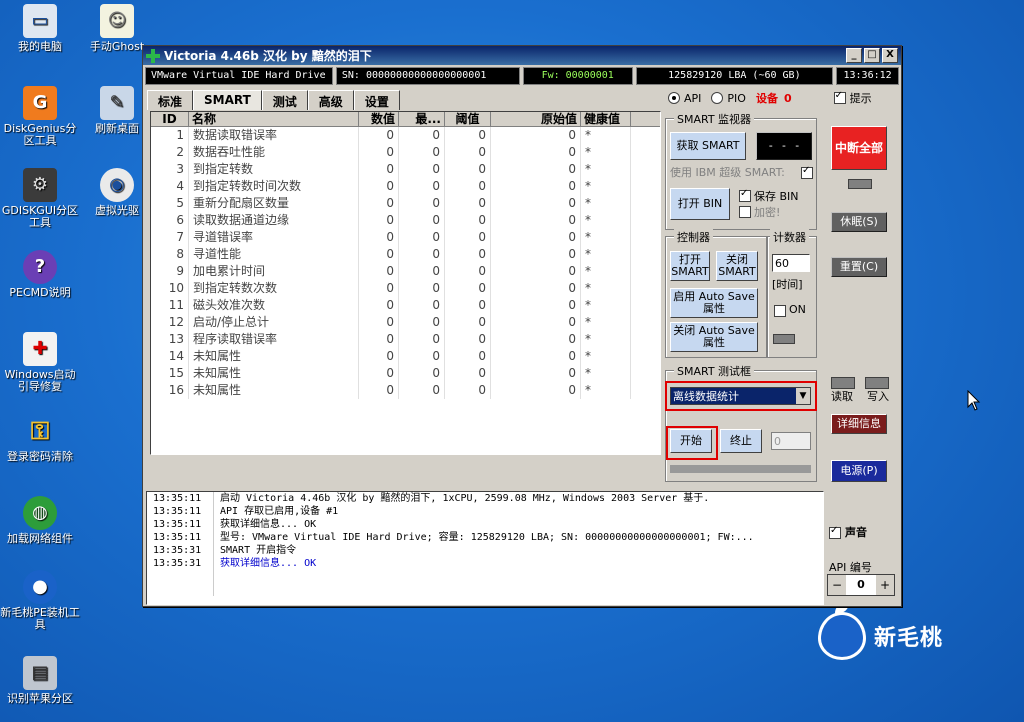 The height and width of the screenshot is (722, 1024). I want to click on test-progress-bar, so click(740, 469).